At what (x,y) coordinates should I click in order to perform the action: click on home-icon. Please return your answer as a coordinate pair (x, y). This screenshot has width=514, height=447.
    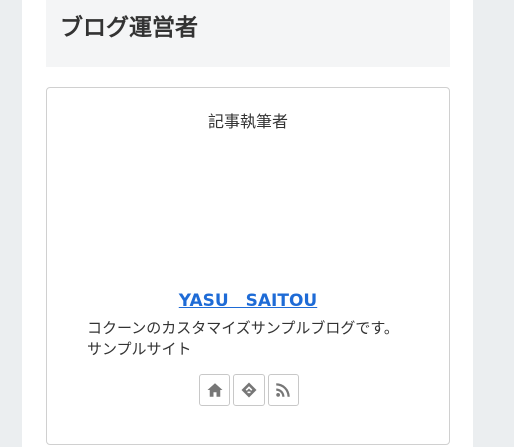
    Looking at the image, I should click on (215, 390).